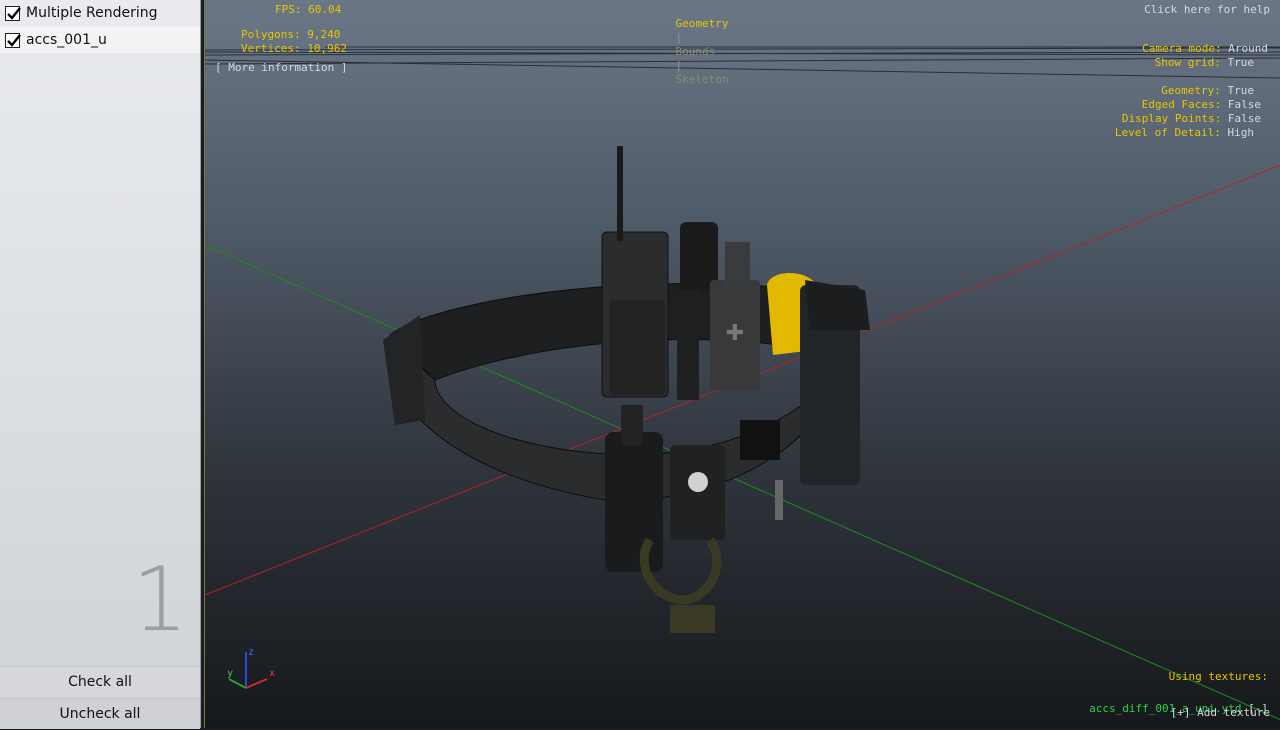 This screenshot has height=730, width=1280. What do you see at coordinates (1187, 62) in the screenshot?
I see `show-grid-label: Show grid:` at bounding box center [1187, 62].